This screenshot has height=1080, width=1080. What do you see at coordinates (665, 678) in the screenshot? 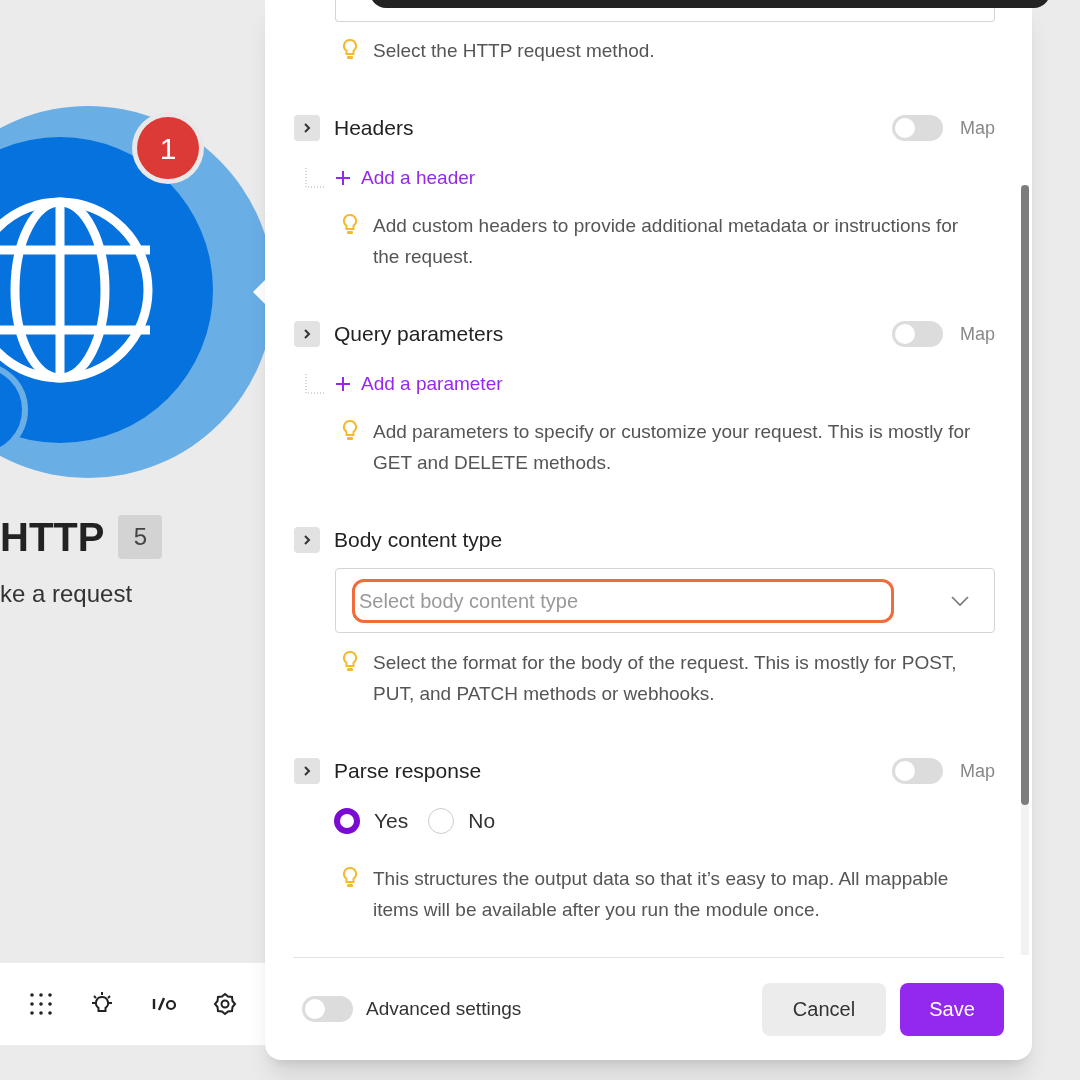
I see `hint-text: Select the format for the body of the request. This is mostly for POST, PUT, and PATCH methods or webhooks.` at bounding box center [665, 678].